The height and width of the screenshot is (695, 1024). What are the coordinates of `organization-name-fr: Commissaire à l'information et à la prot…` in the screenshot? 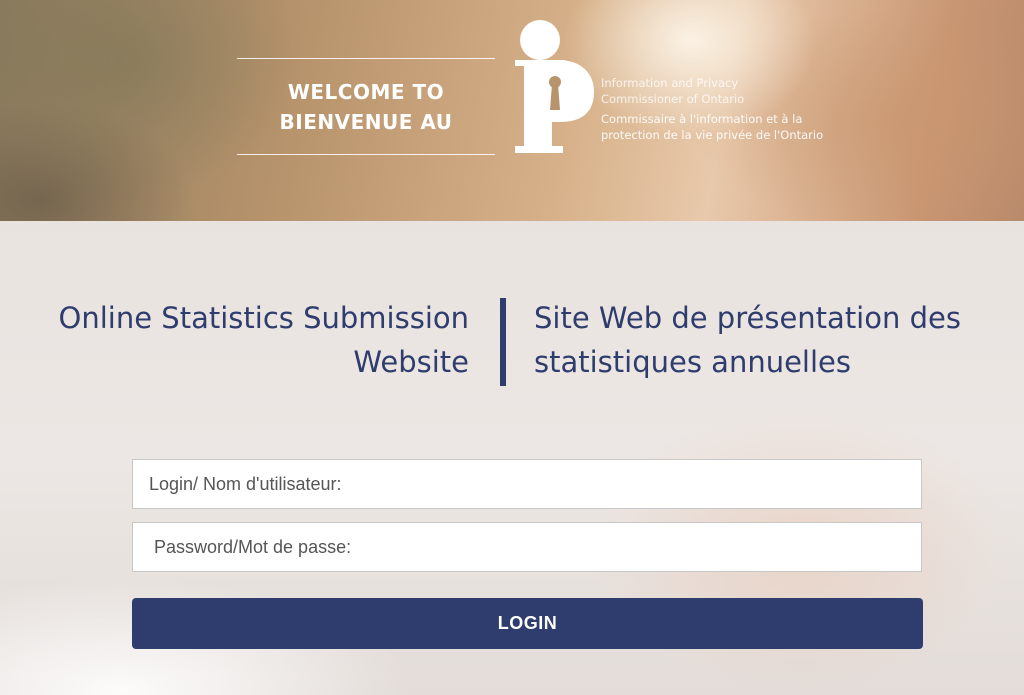 It's located at (712, 127).